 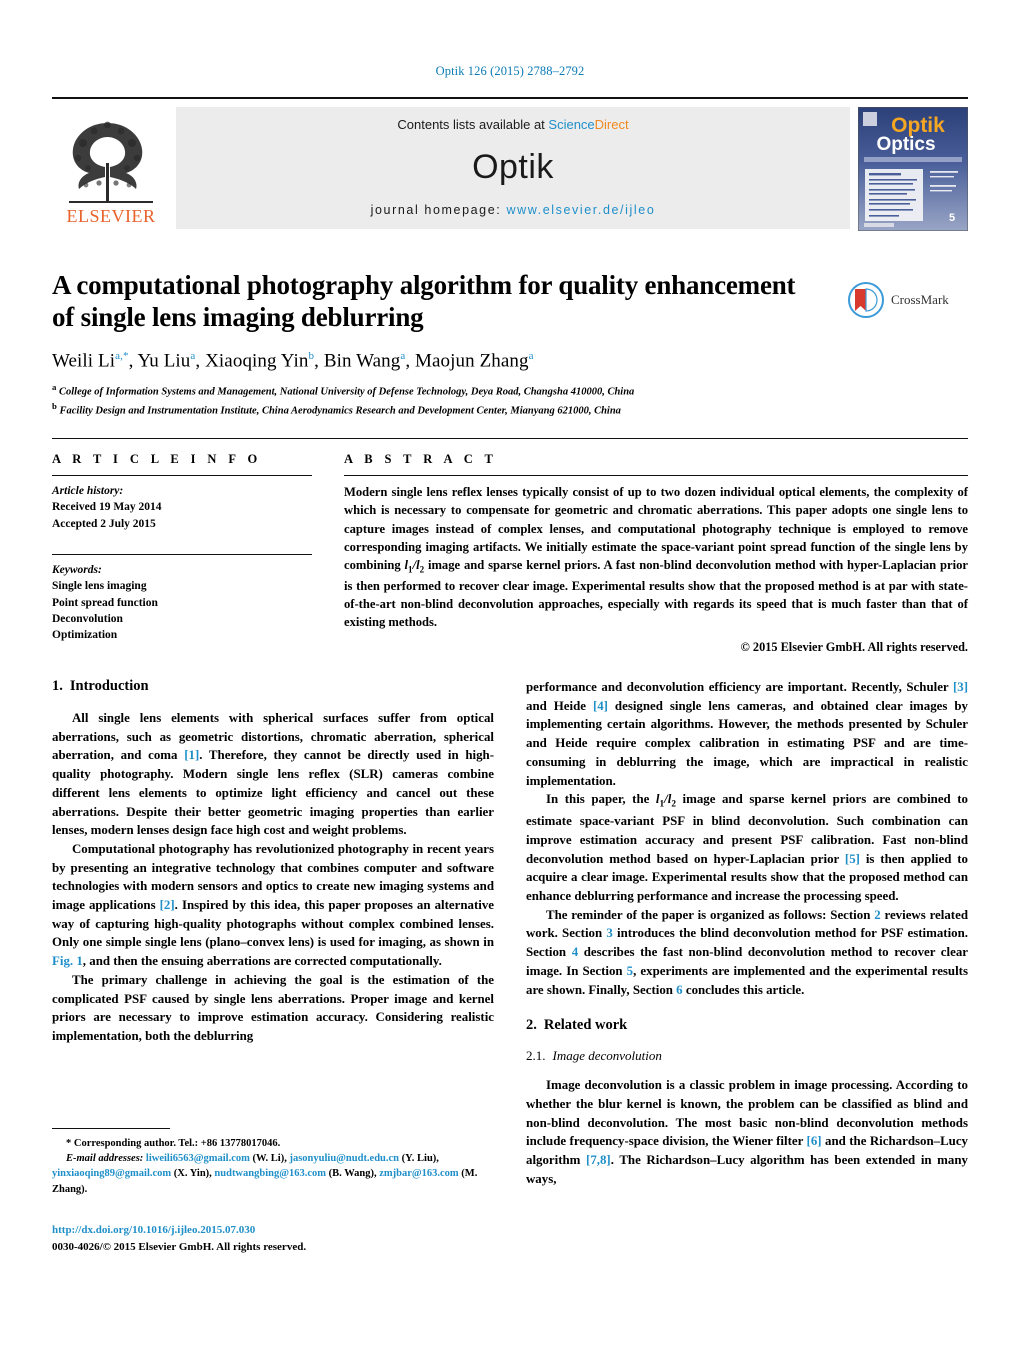 What do you see at coordinates (814, 1141) in the screenshot?
I see `citation-ref-6: [6]` at bounding box center [814, 1141].